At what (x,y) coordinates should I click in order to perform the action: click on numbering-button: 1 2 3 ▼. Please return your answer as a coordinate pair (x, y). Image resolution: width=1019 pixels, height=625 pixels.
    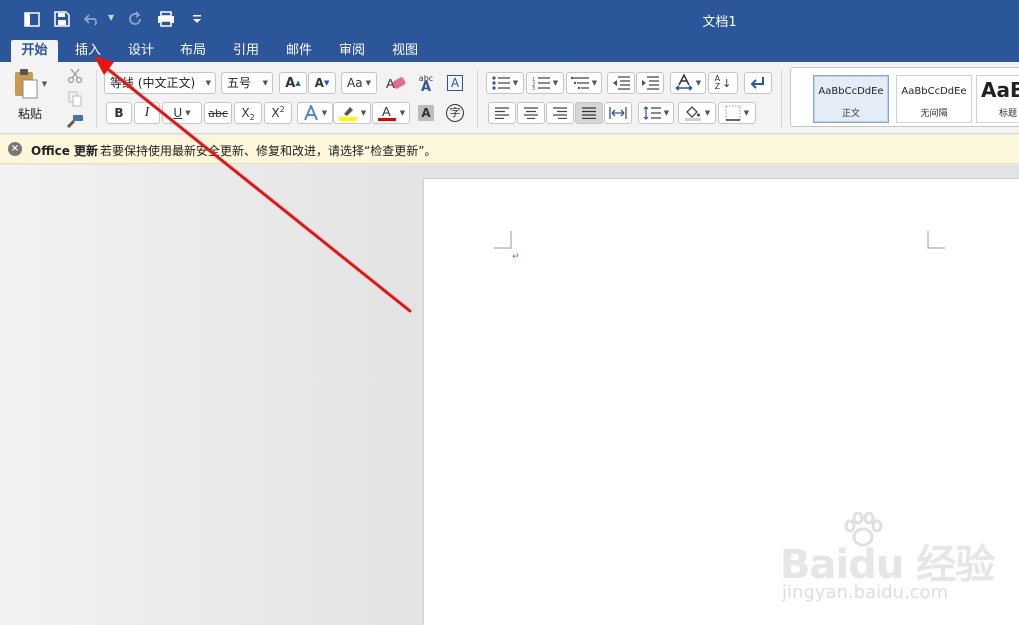
    Looking at the image, I should click on (545, 83).